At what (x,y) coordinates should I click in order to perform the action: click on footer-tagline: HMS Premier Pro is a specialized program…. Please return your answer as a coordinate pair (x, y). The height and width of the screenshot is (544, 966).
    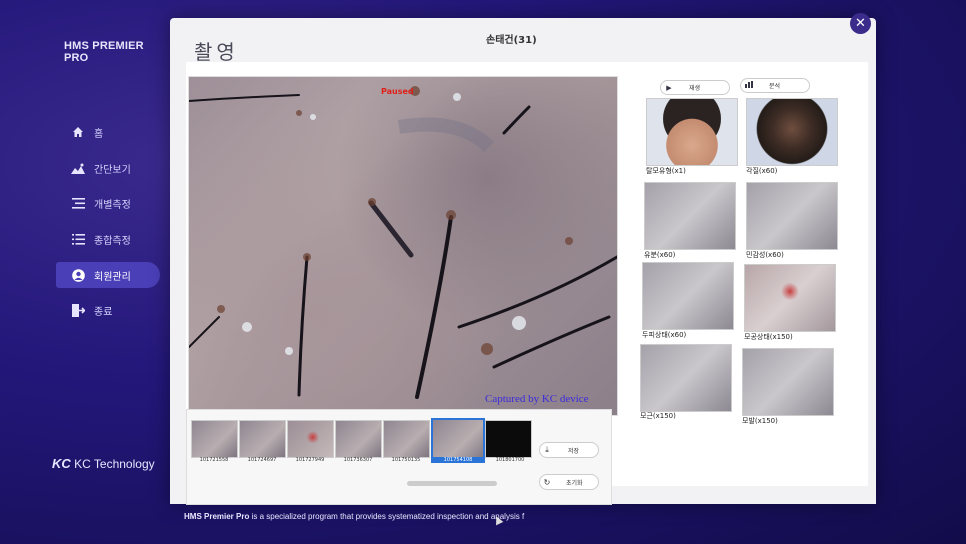
    Looking at the image, I should click on (354, 516).